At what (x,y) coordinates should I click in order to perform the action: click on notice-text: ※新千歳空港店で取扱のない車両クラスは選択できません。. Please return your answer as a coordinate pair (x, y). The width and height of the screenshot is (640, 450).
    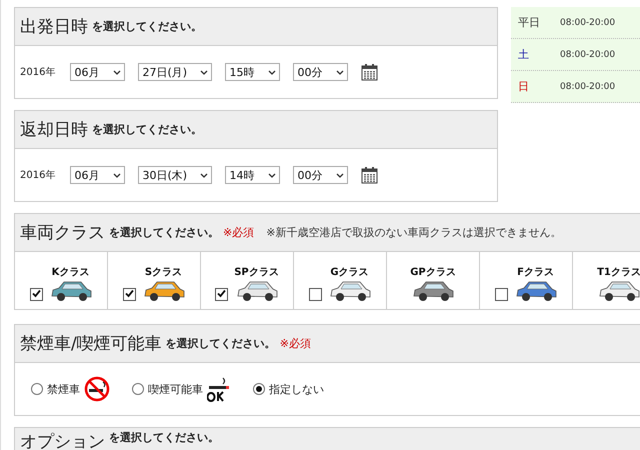
    Looking at the image, I should click on (414, 232).